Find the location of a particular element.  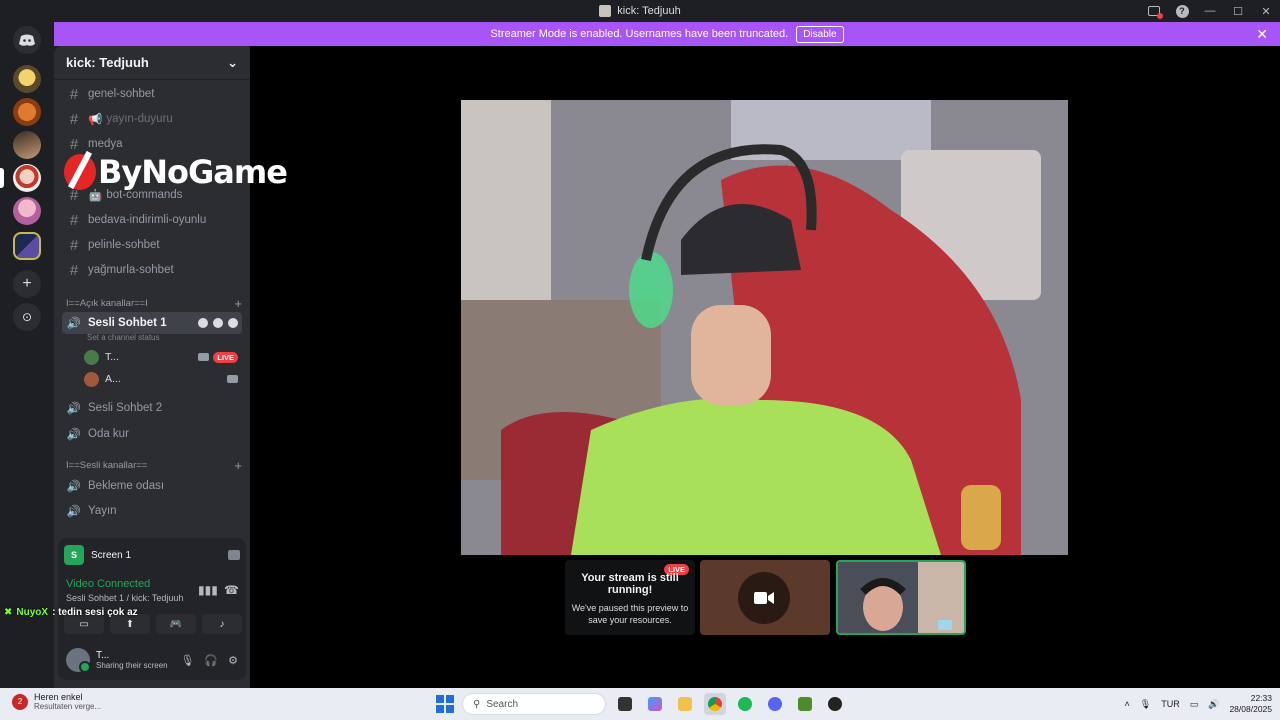

soundboard-button: ♪ is located at coordinates (222, 624).